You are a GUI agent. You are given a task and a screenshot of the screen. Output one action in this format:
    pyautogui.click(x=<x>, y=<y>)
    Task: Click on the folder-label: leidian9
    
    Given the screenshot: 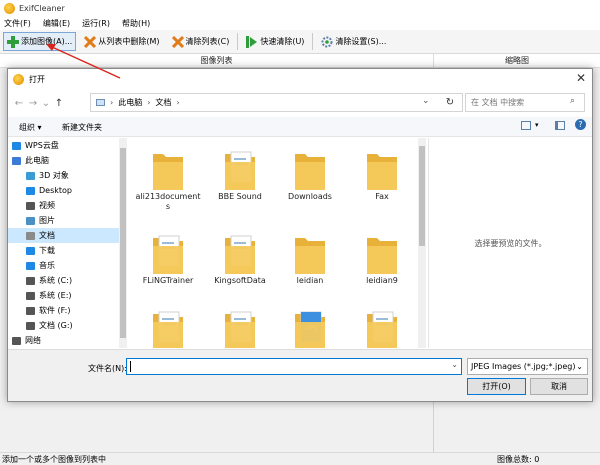 What is the action you would take?
    pyautogui.click(x=382, y=280)
    